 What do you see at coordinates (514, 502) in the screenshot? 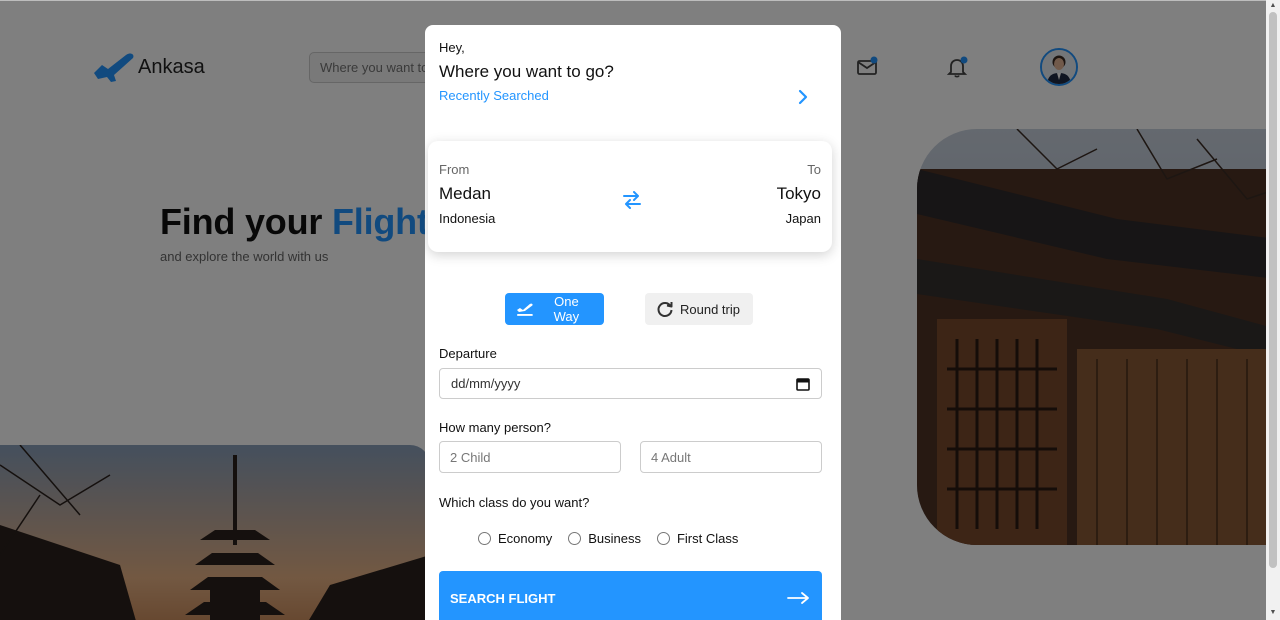
I see `class-label: Which class do you want?` at bounding box center [514, 502].